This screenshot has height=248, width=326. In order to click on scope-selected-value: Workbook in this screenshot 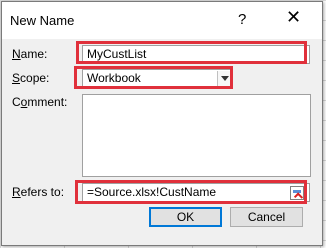, I will do `click(114, 78)`.